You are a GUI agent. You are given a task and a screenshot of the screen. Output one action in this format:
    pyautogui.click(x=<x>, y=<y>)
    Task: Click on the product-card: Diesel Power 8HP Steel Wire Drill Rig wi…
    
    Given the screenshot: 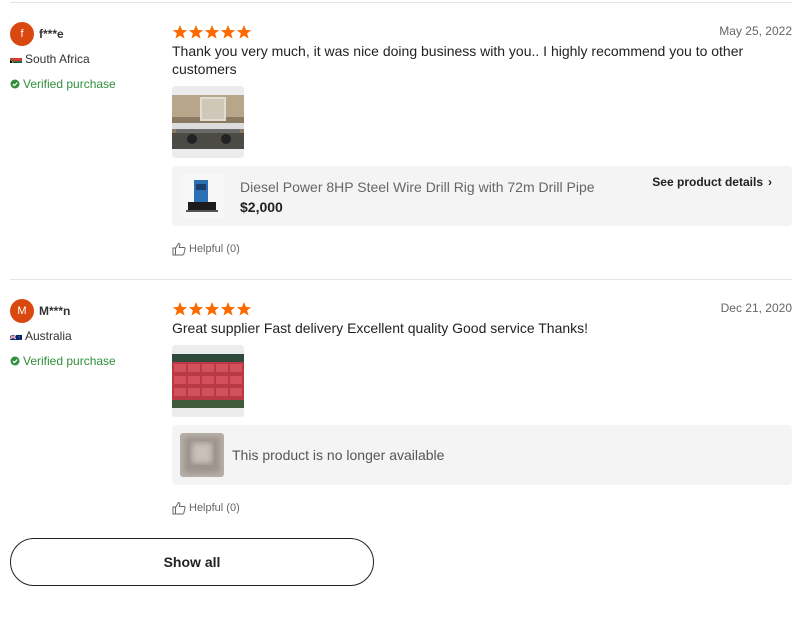 What is the action you would take?
    pyautogui.click(x=482, y=196)
    